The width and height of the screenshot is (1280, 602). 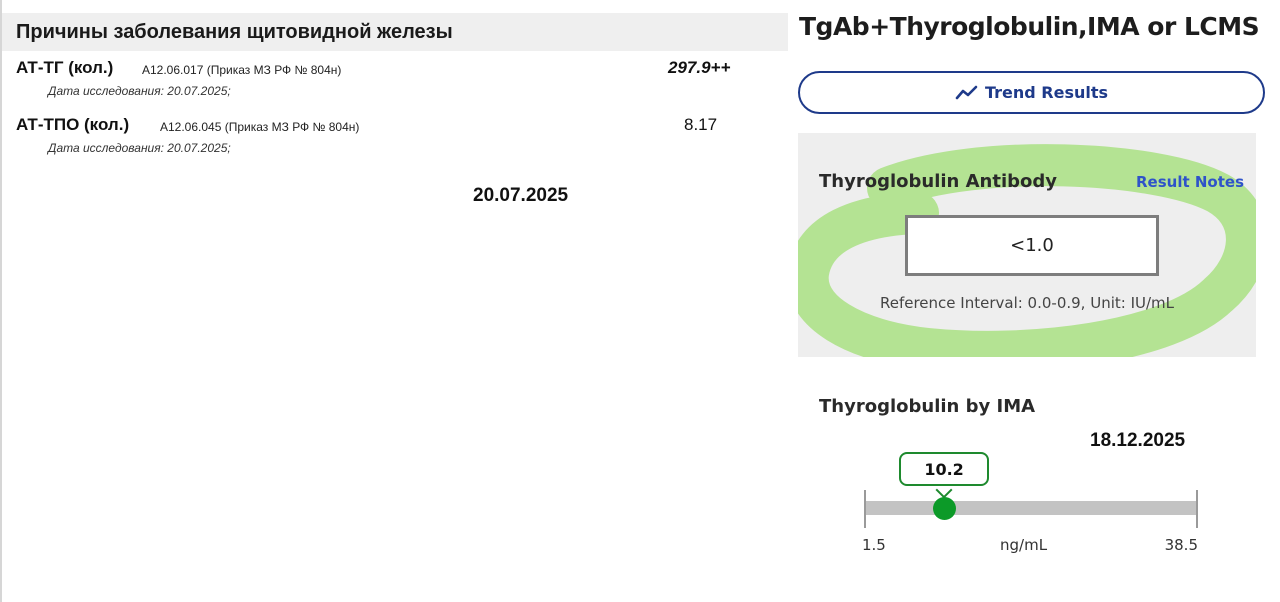 I want to click on value-bubble: 10.2, so click(x=944, y=469).